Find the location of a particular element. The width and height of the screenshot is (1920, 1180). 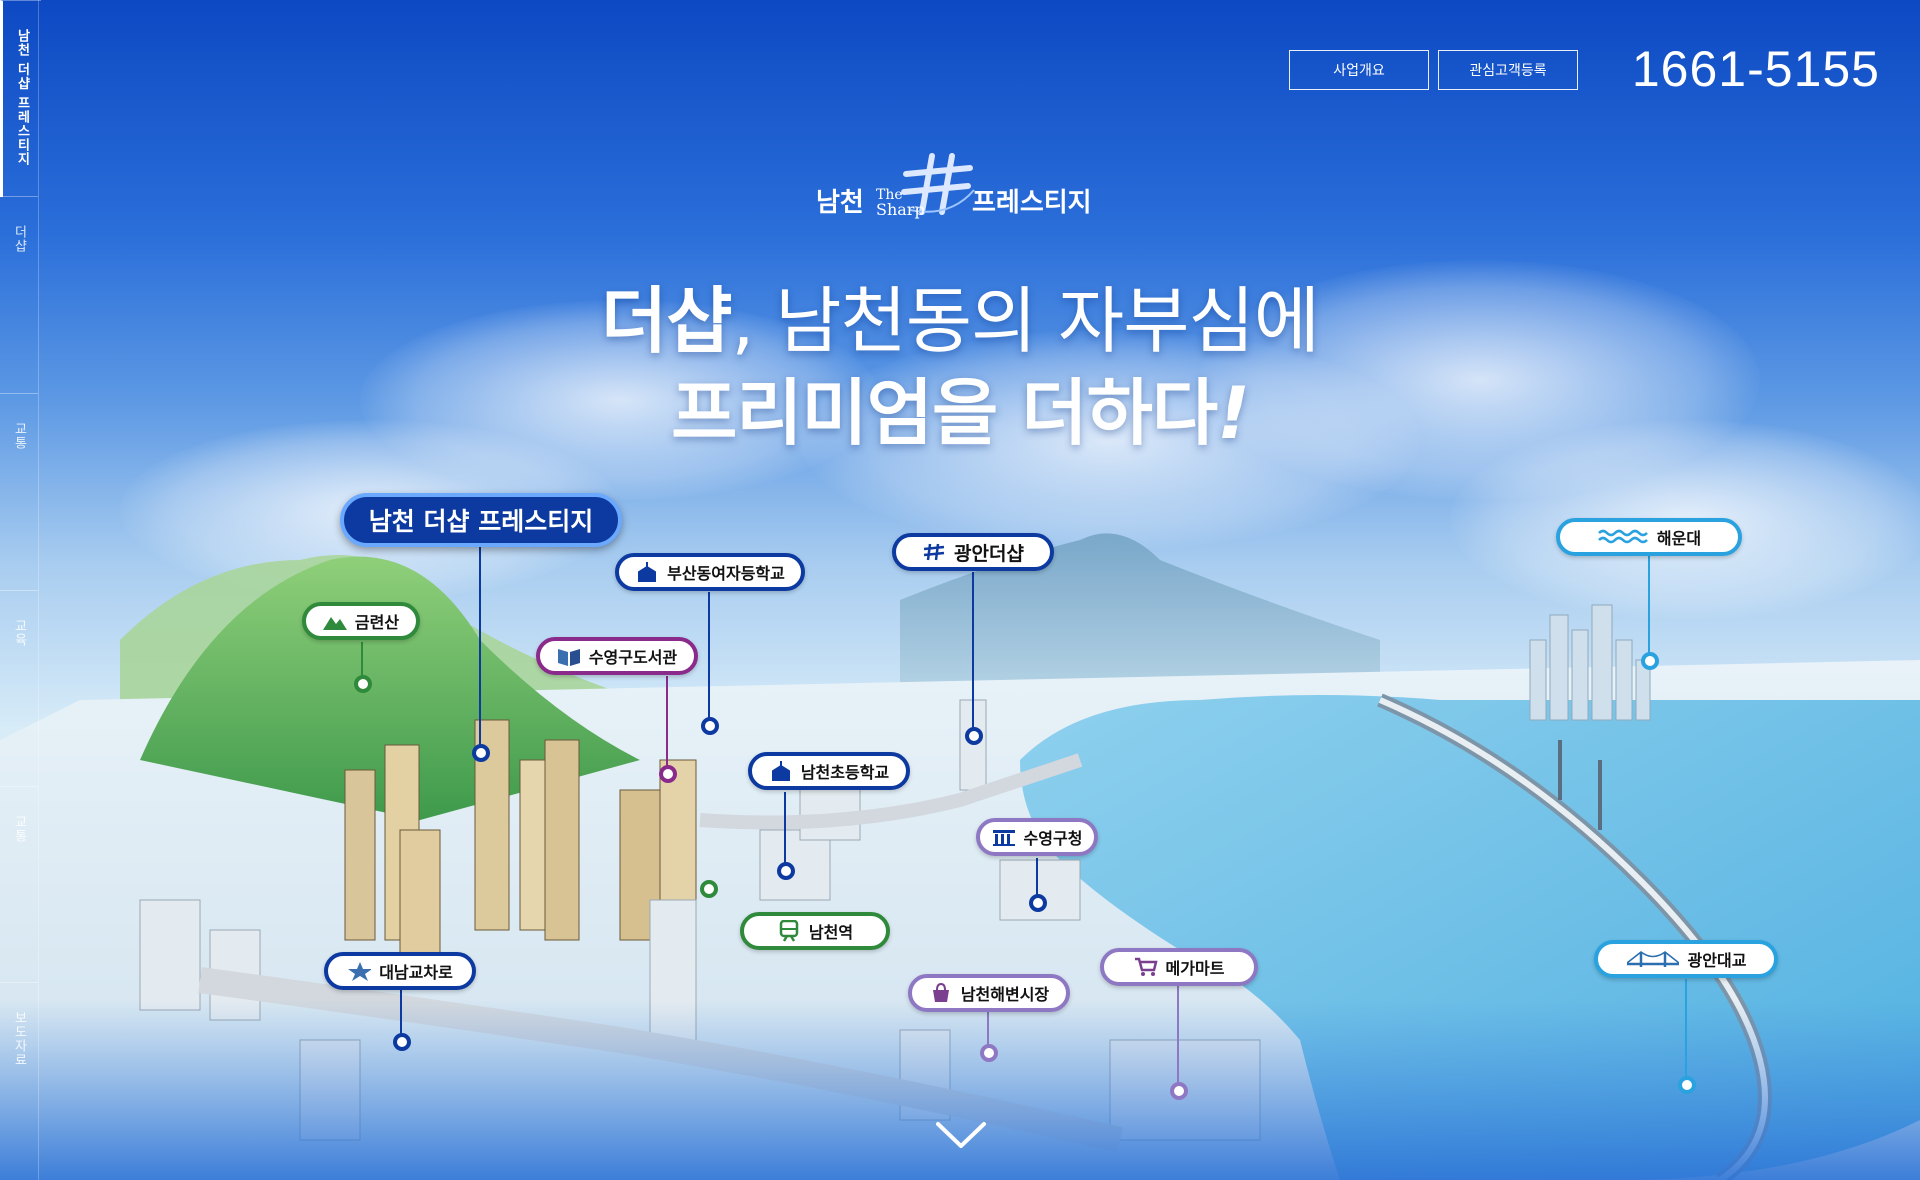

map-label-geumnyeonsan: 금련산 is located at coordinates (361, 621).